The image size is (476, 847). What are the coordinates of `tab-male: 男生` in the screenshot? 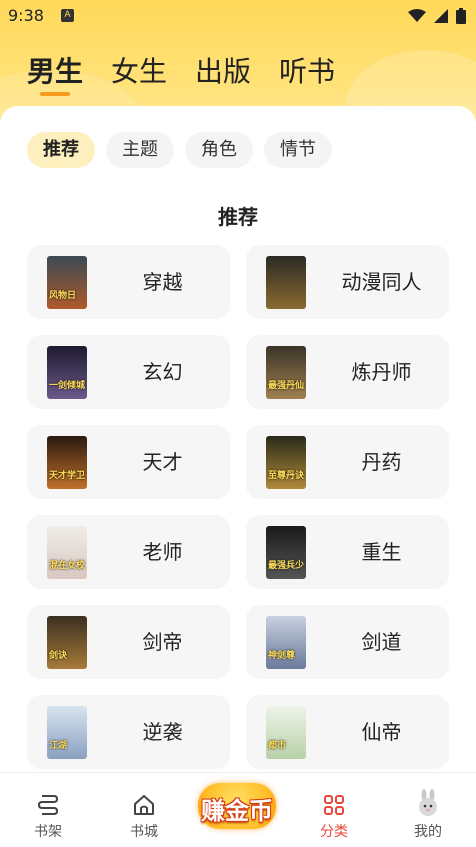 It's located at (55, 73).